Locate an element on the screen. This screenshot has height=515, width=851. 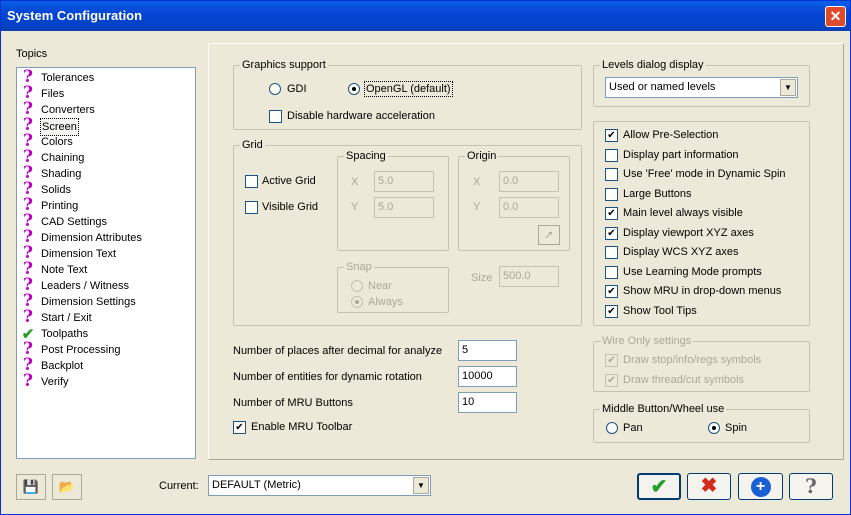
add-button: + is located at coordinates (760, 486).